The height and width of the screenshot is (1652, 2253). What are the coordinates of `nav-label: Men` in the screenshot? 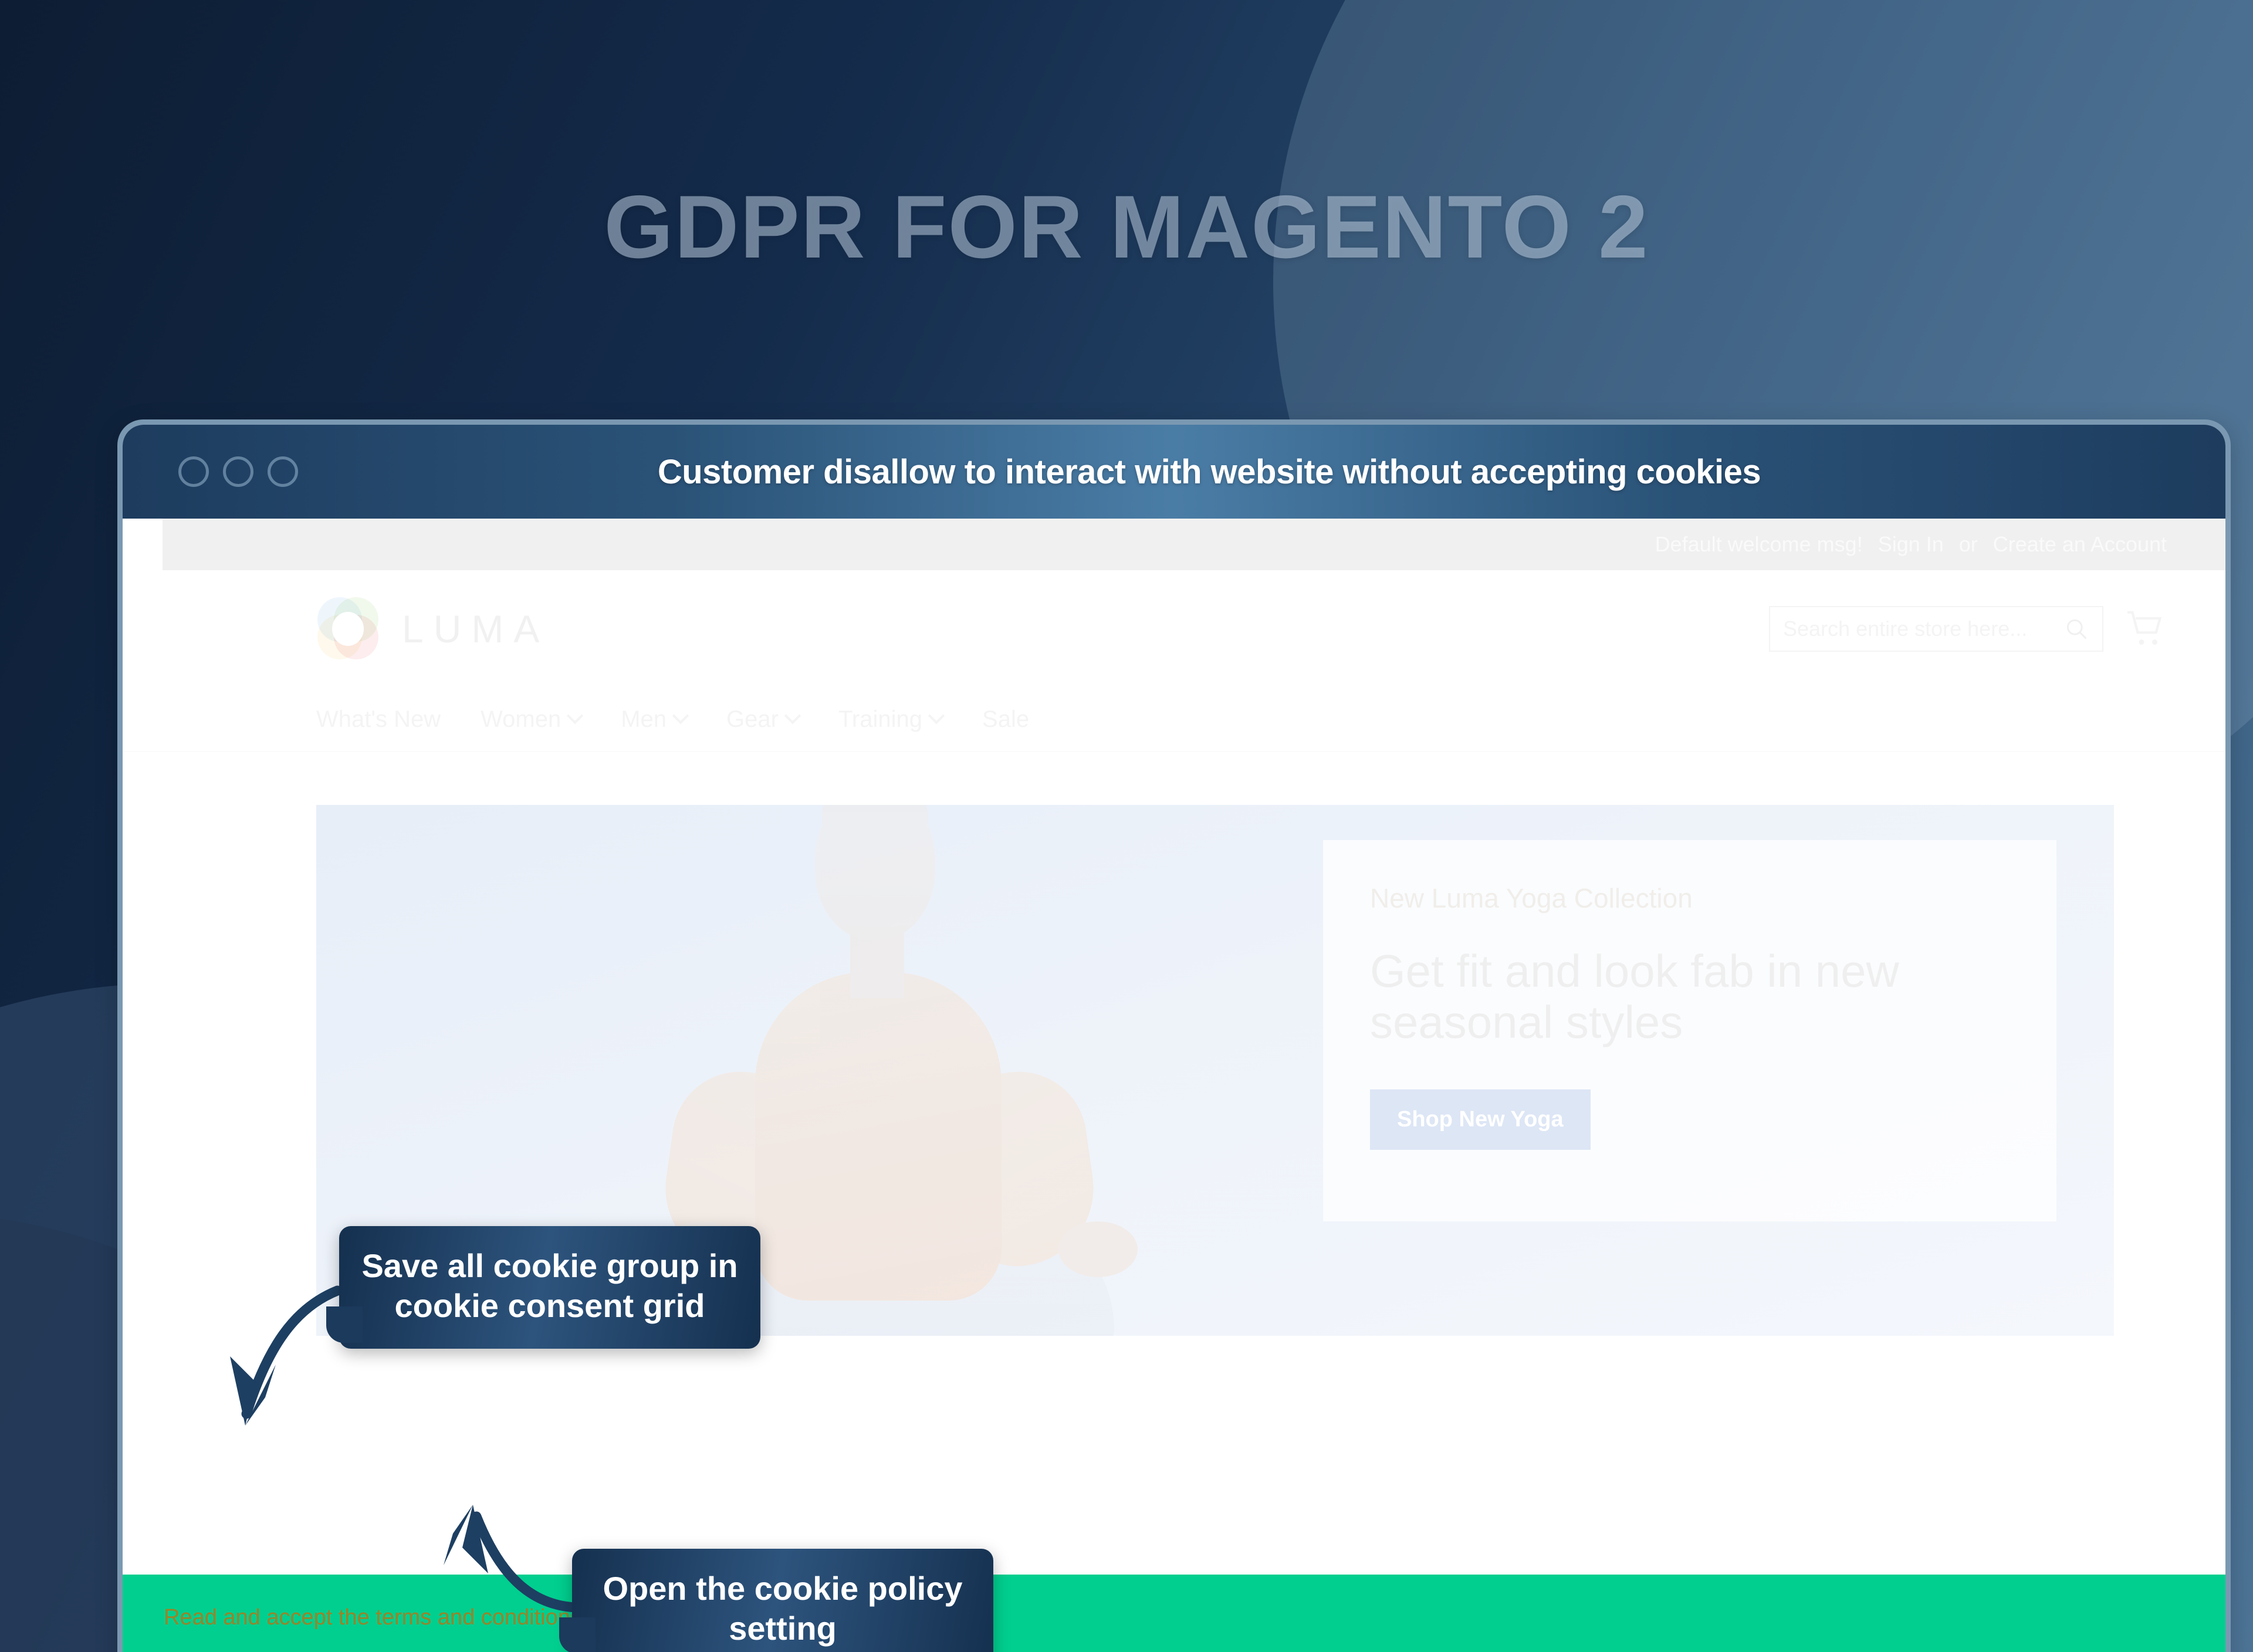 It's located at (644, 719).